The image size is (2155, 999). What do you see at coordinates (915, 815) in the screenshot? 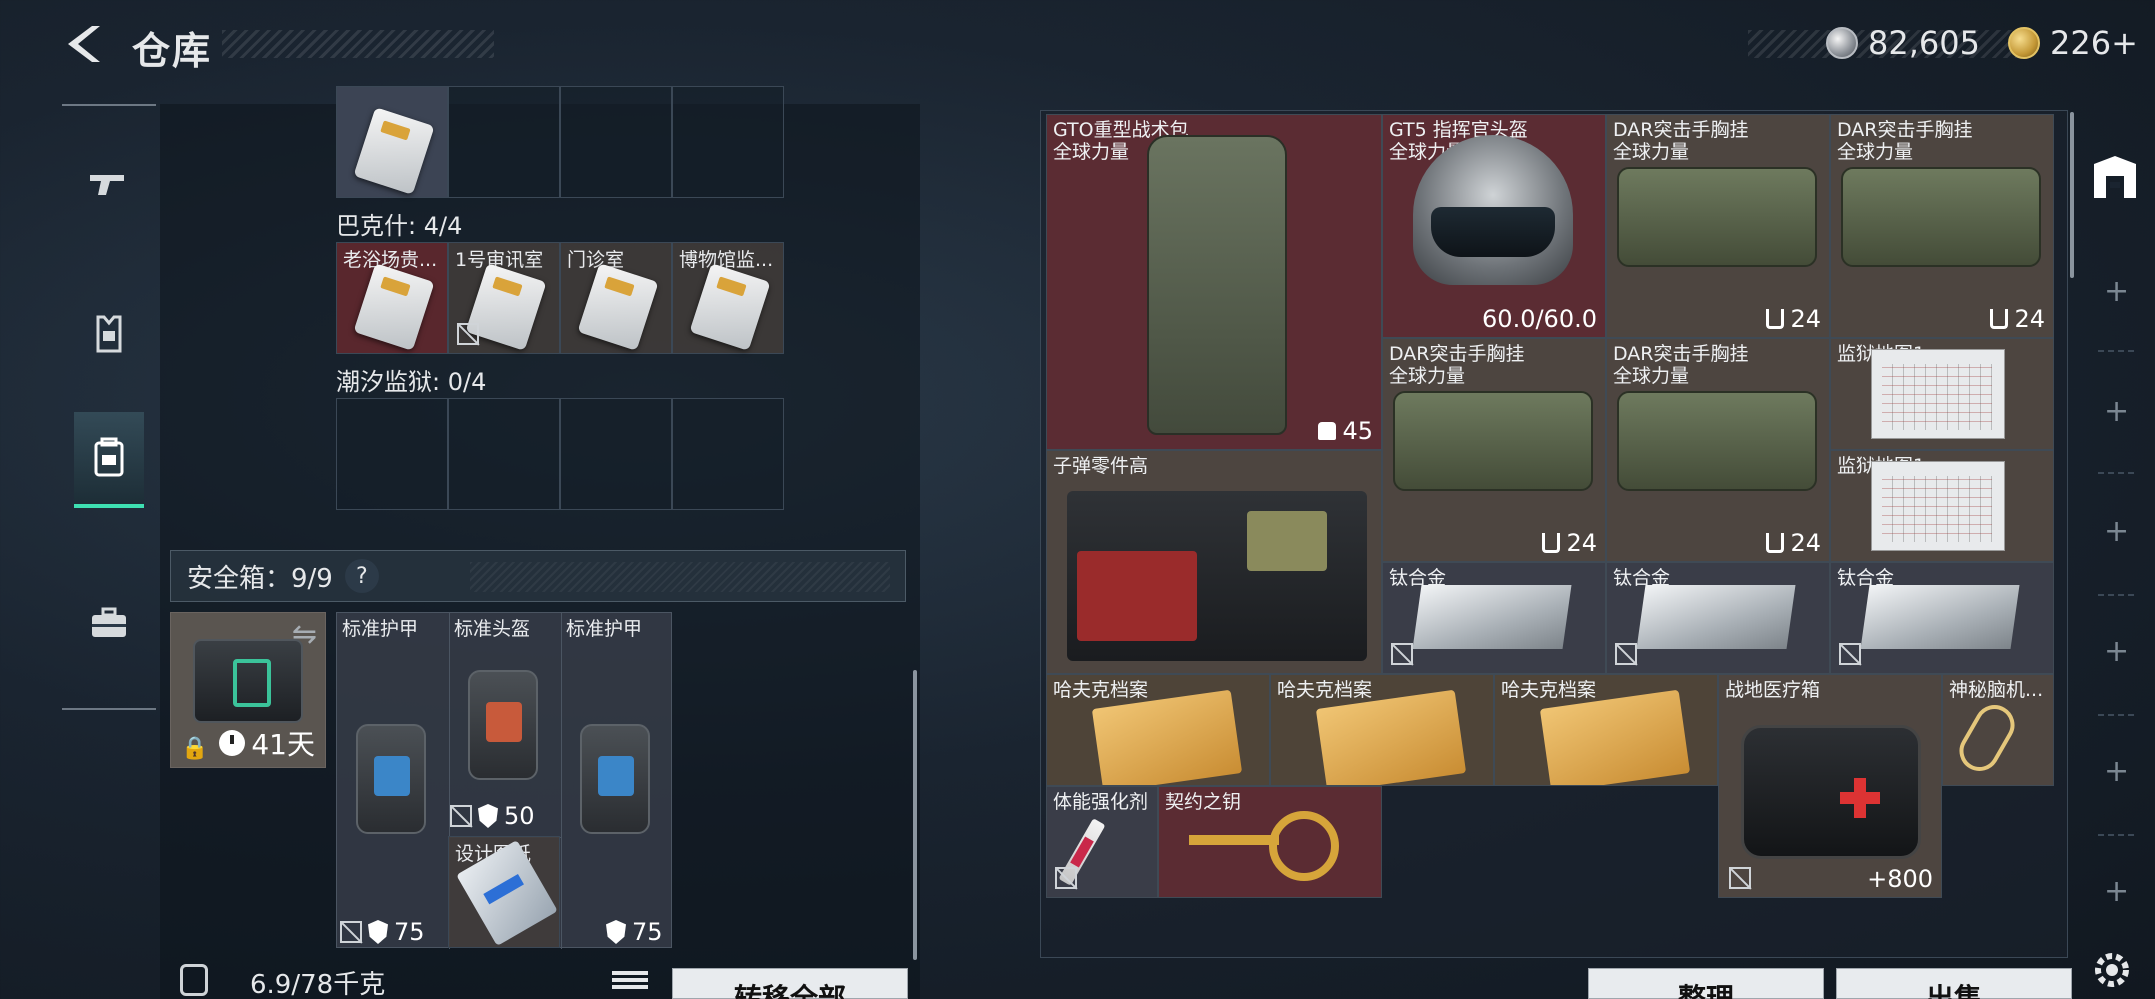
I see `backpack-scrollbar` at bounding box center [915, 815].